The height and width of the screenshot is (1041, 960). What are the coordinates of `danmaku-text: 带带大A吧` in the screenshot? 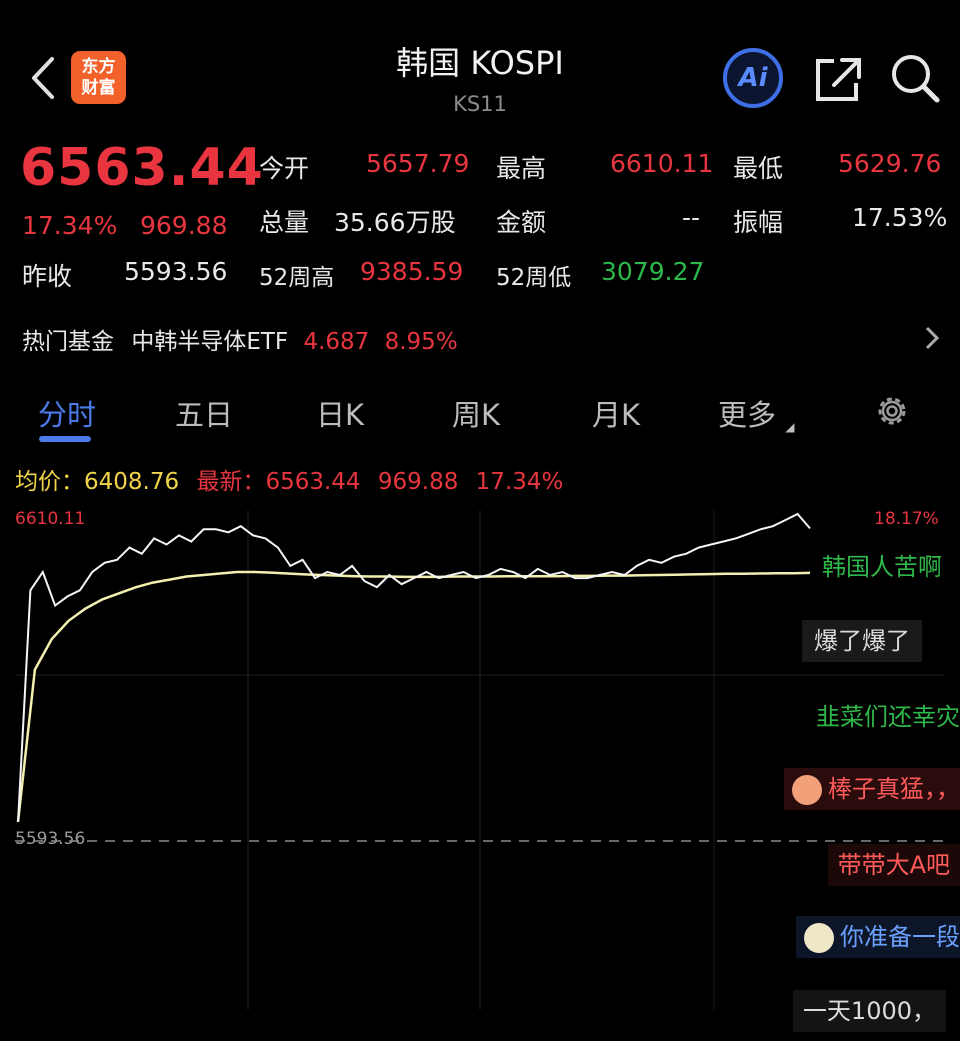 It's located at (893, 865).